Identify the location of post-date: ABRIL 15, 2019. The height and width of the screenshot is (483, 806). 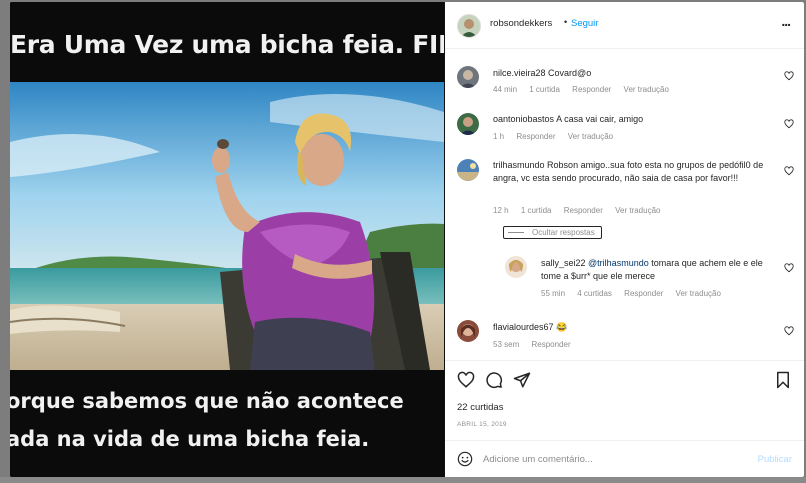
(482, 424).